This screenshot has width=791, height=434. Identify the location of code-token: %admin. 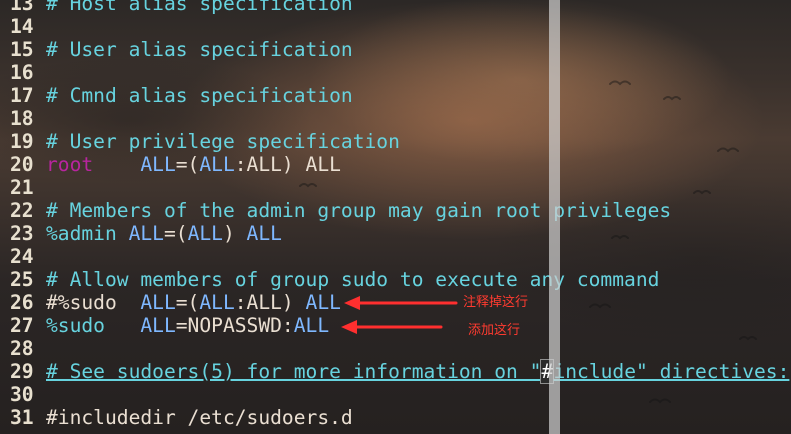
(81, 233).